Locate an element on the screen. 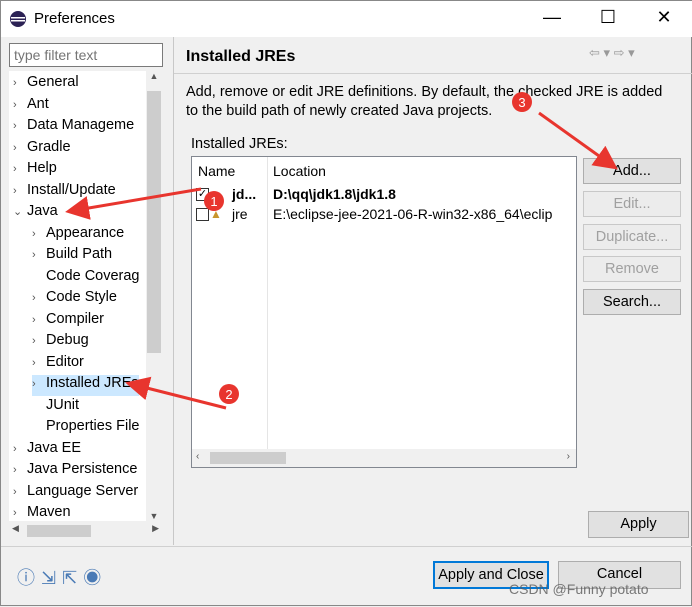 The image size is (692, 607). annotation-badge-2: 2 is located at coordinates (229, 394).